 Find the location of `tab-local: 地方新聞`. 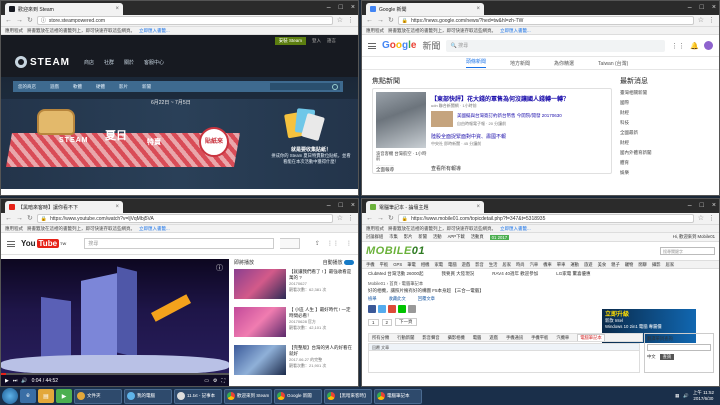

tab-local: 地方新聞 is located at coordinates (520, 63).